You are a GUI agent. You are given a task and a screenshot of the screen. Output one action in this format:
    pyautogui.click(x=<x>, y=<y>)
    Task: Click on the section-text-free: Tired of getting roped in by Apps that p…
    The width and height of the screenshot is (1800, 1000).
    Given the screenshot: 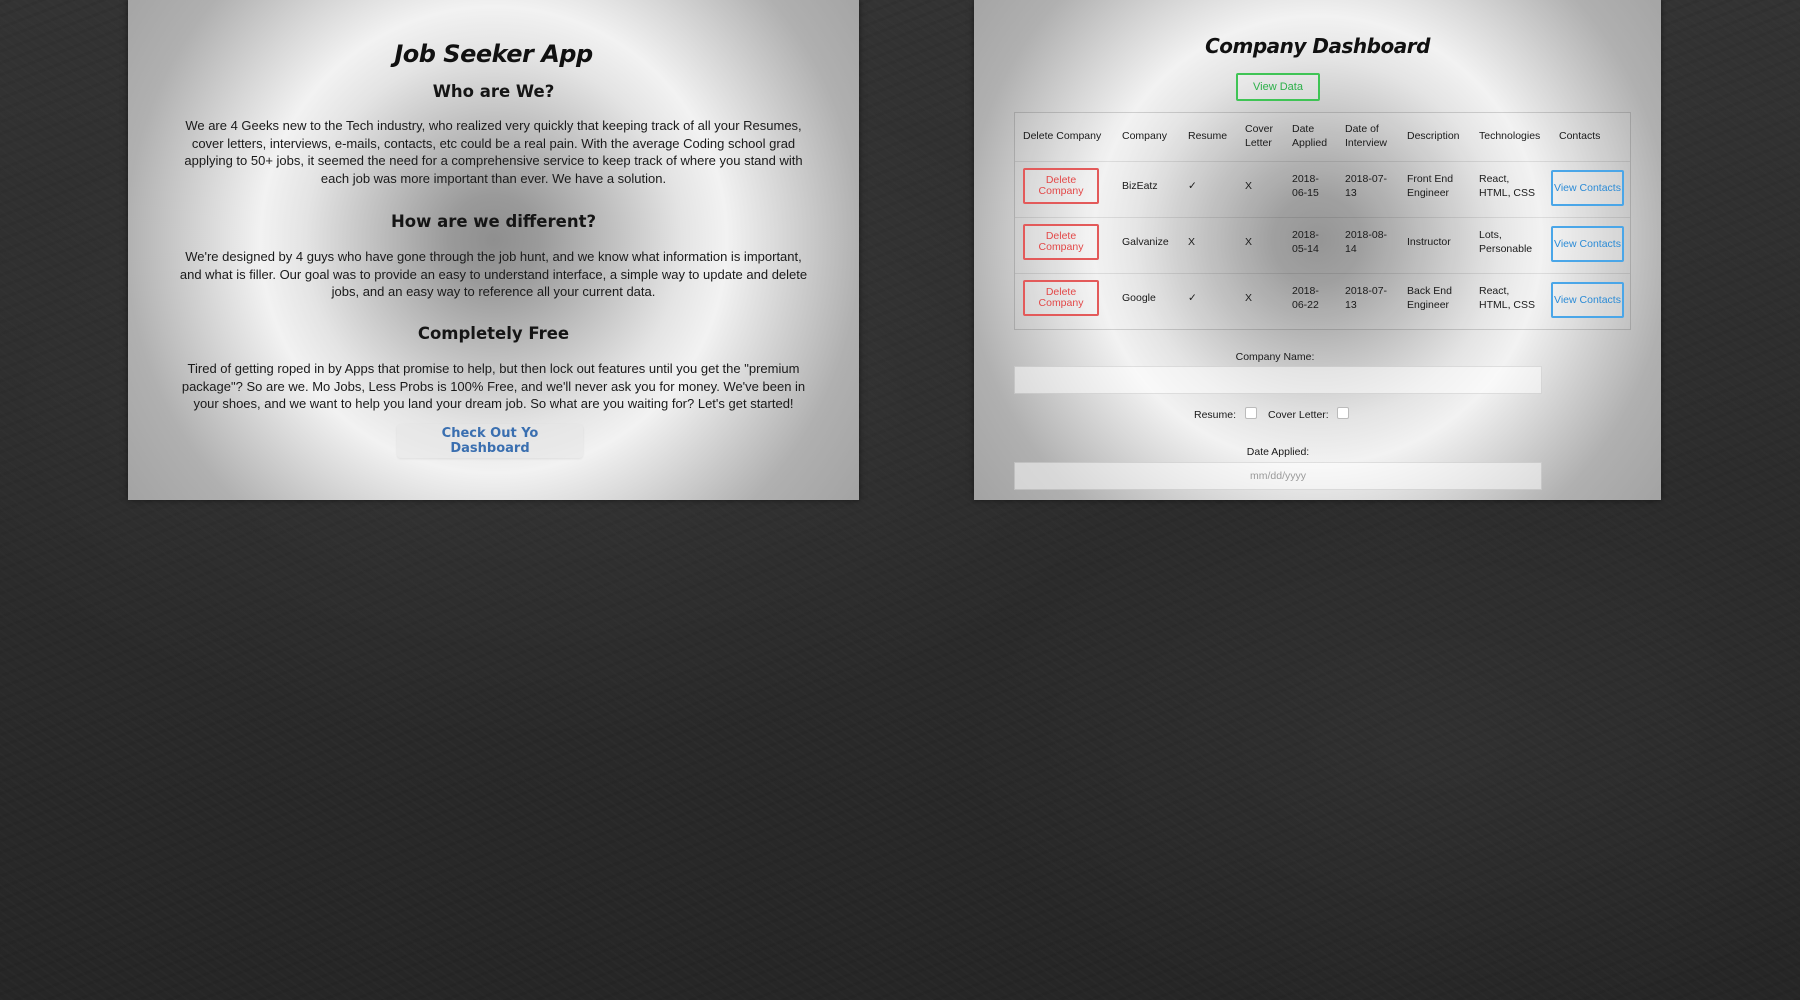 What is the action you would take?
    pyautogui.click(x=493, y=386)
    